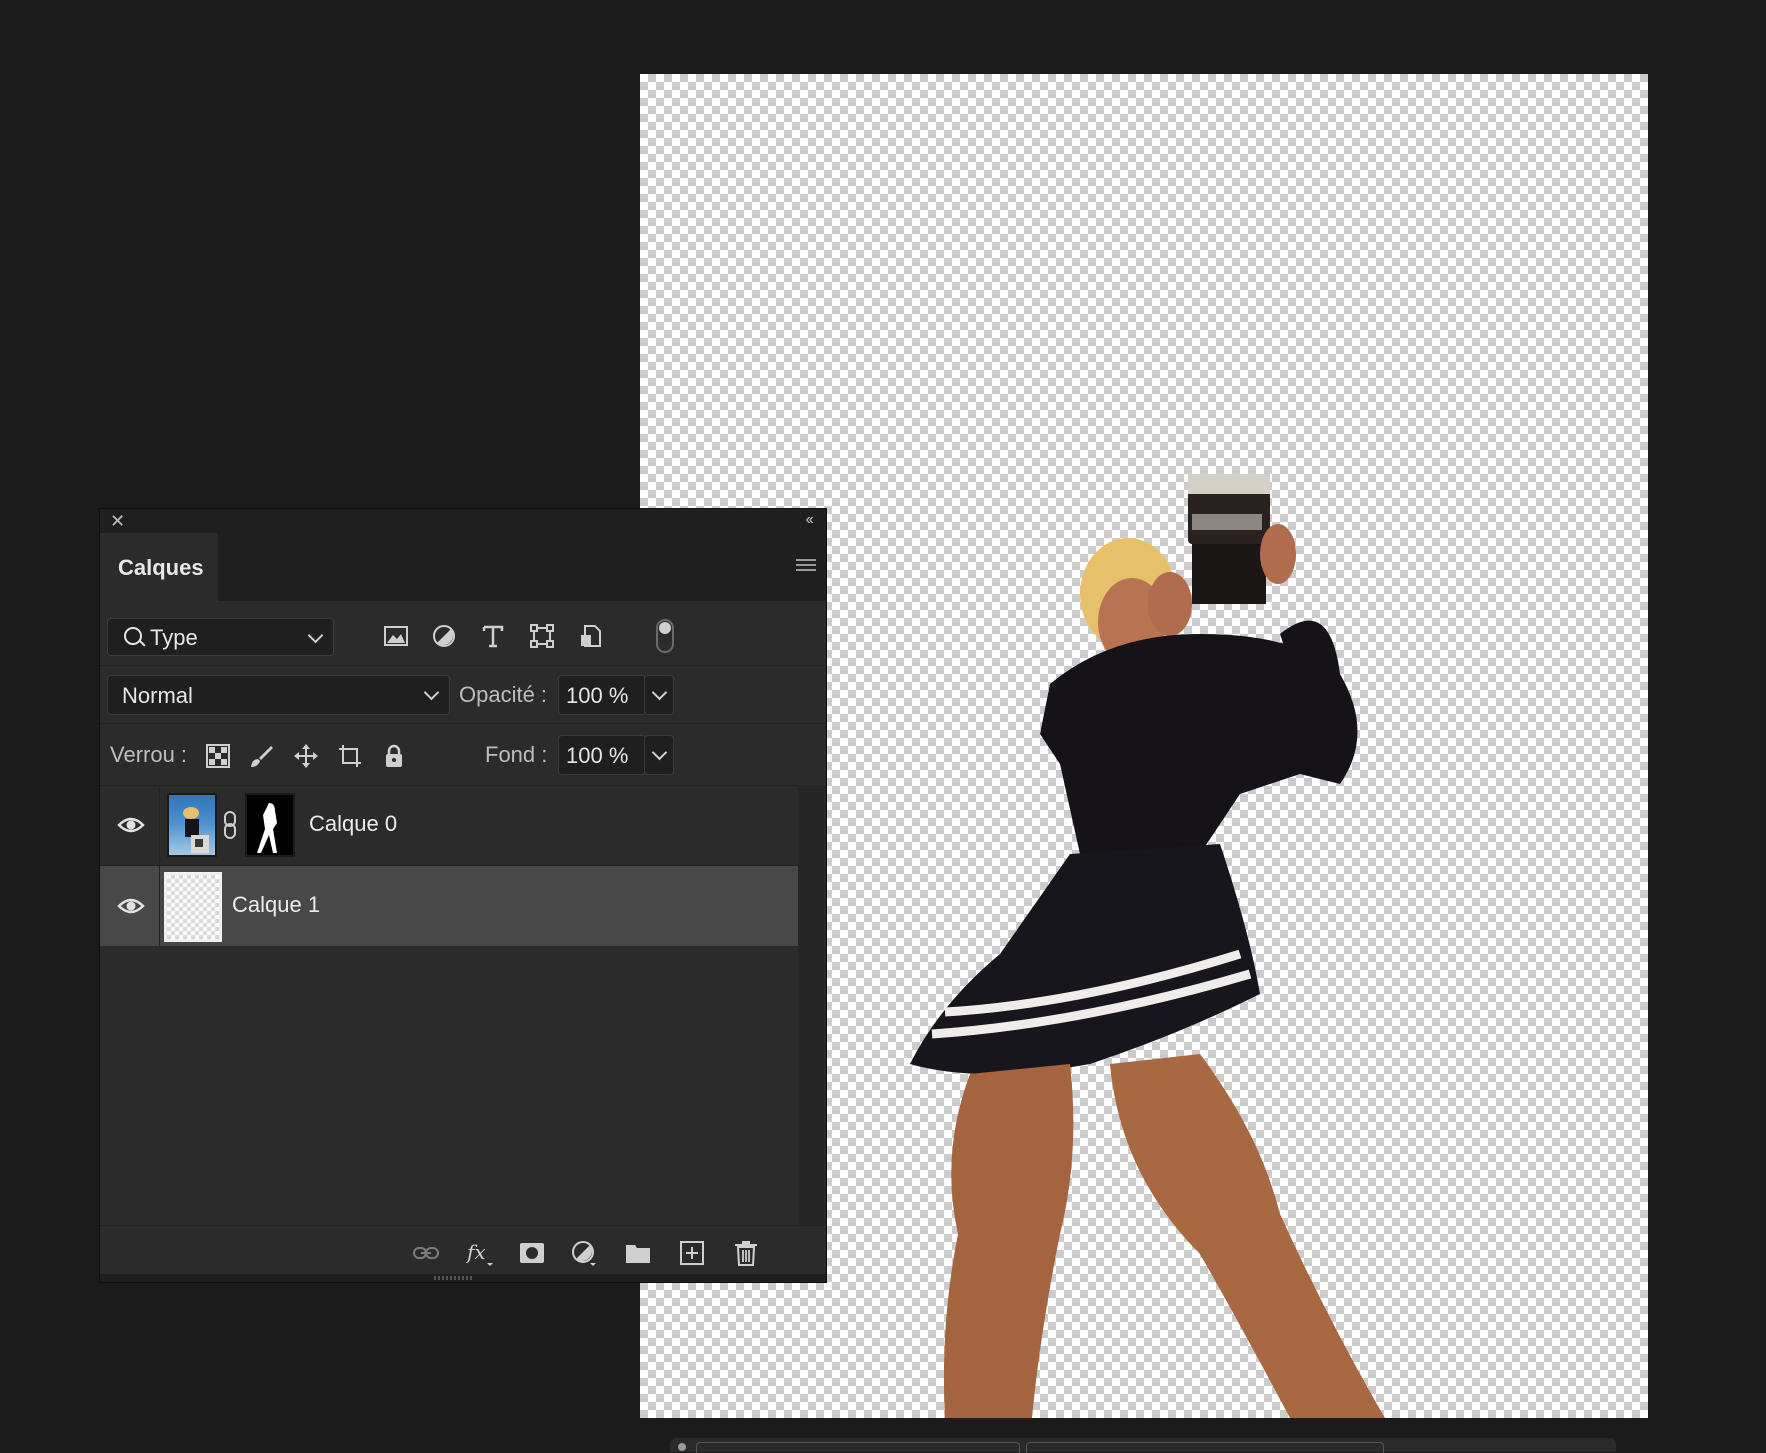 This screenshot has height=1453, width=1766. Describe the element at coordinates (276, 905) in the screenshot. I see `layer-name: Calque 1` at that location.